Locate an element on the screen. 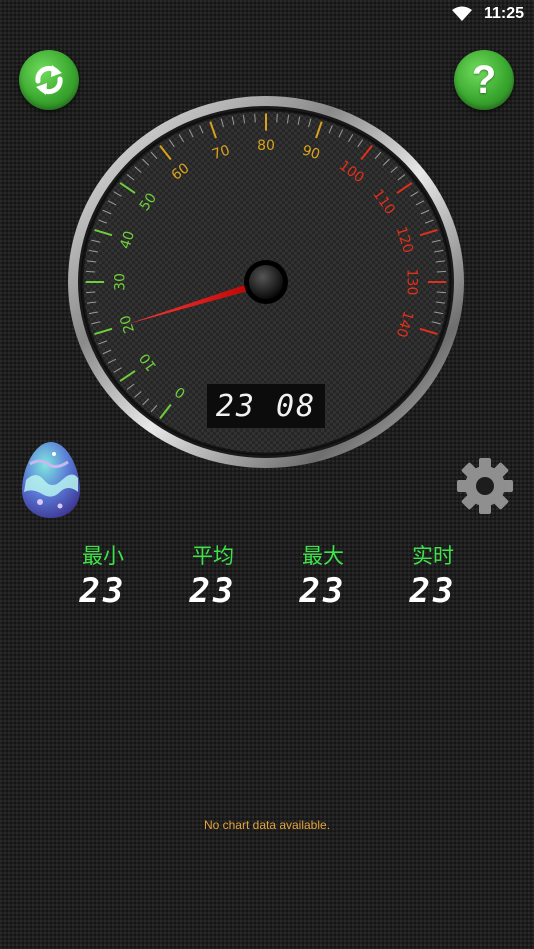 This screenshot has height=949, width=534. stat-max: 最大 23 is located at coordinates (323, 582).